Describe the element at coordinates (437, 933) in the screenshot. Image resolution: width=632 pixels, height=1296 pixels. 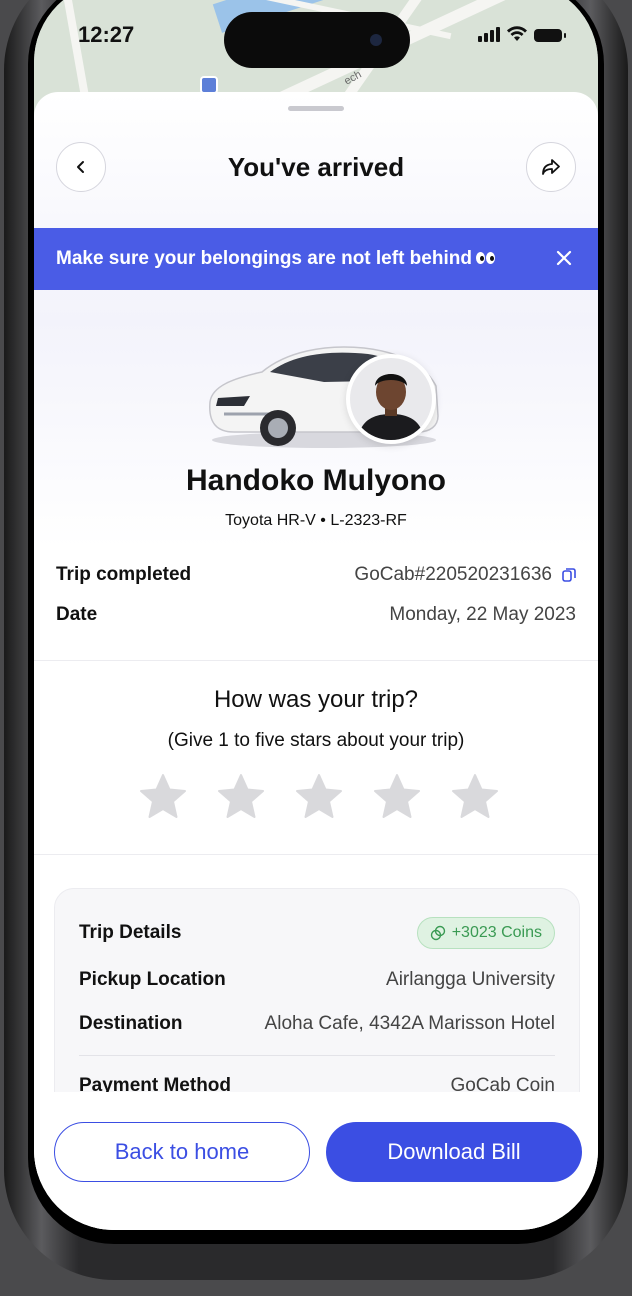
I see `coin-link-icon` at that location.